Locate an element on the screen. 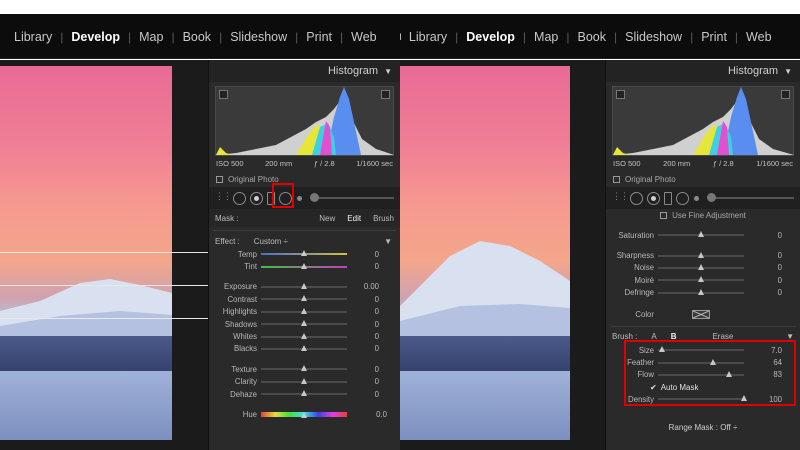 The image size is (800, 450). slider-noise: Noise 0 is located at coordinates (703, 268).